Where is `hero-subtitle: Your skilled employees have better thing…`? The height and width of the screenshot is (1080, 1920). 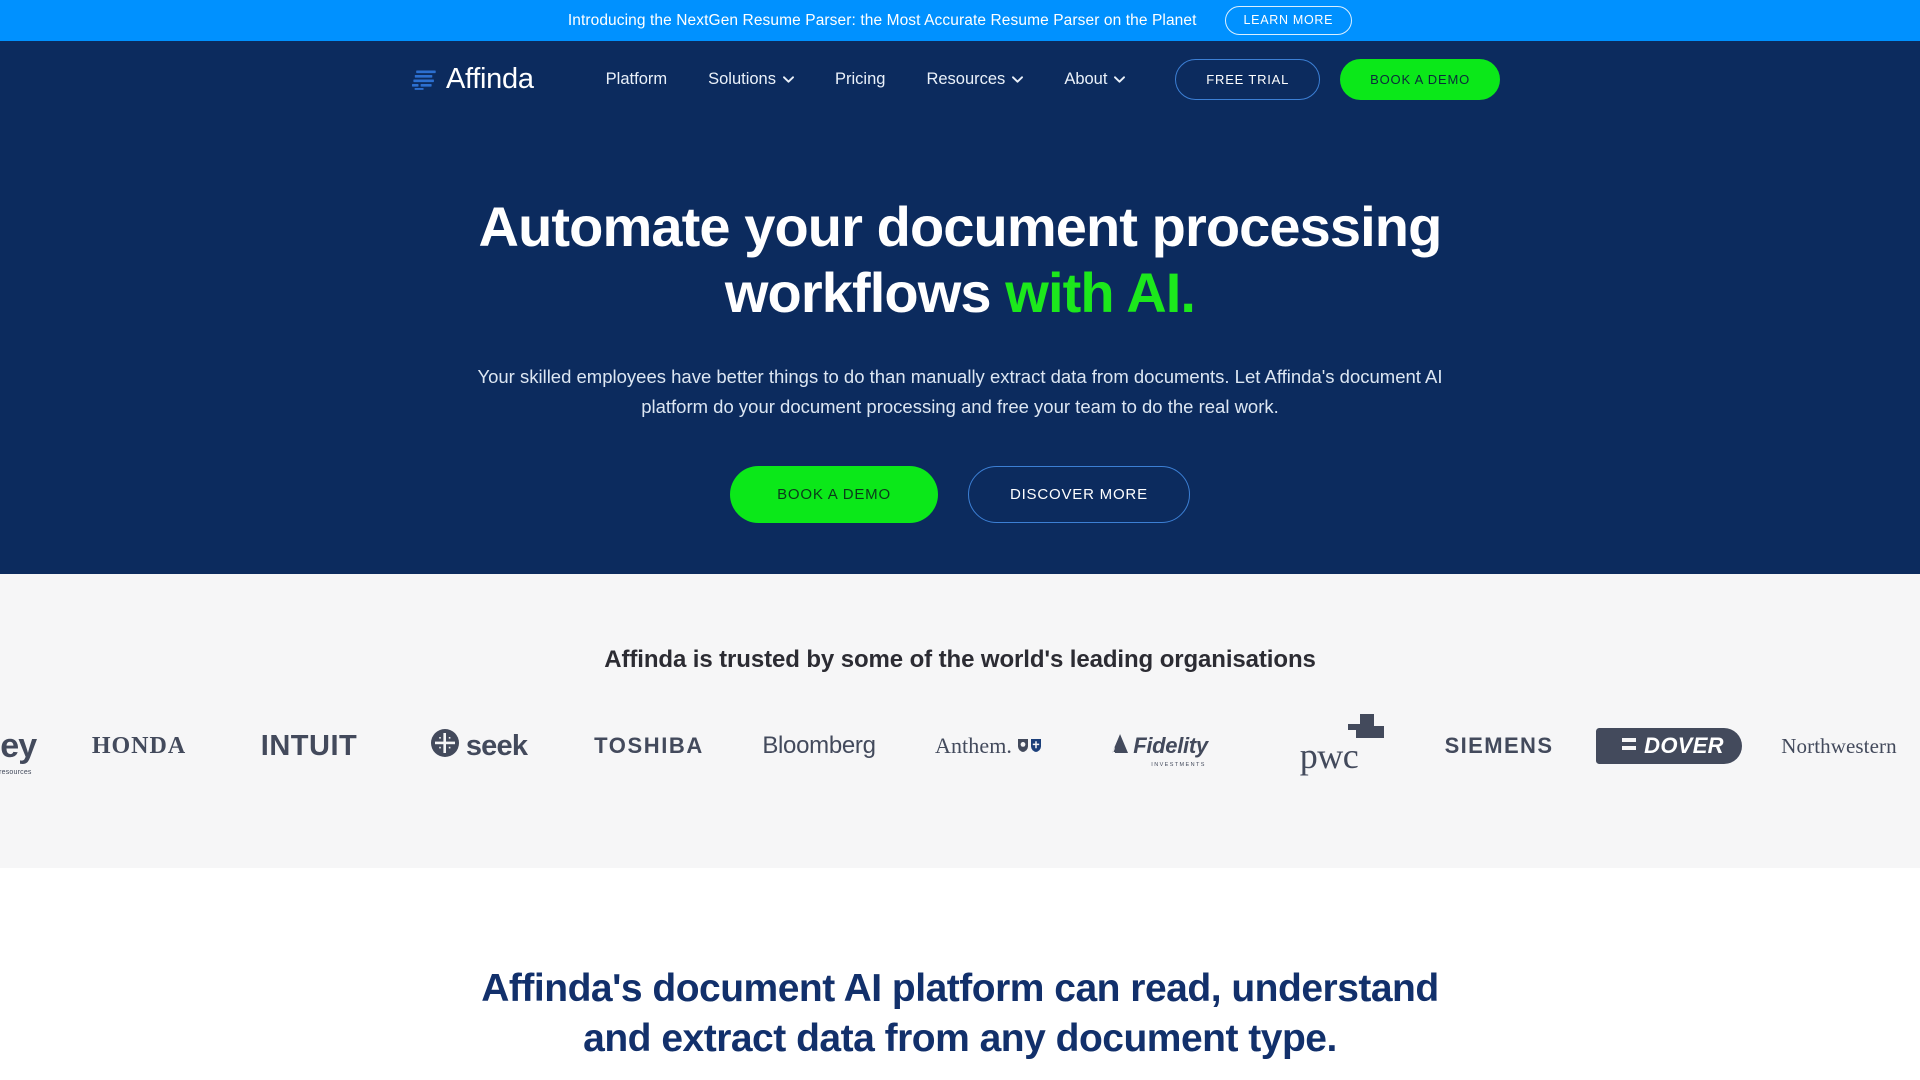
hero-subtitle: Your skilled employees have better thing… is located at coordinates (960, 391).